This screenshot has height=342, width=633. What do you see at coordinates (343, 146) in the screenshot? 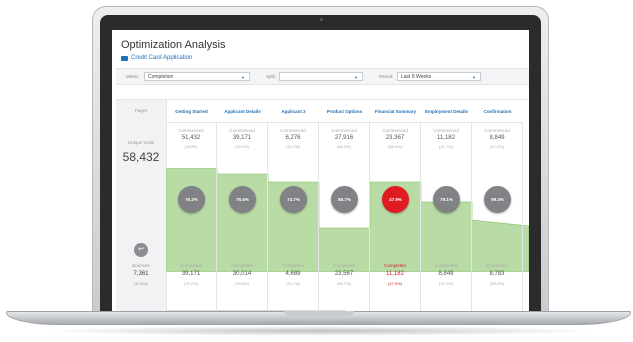
I see `commenced-percent: (54.3%)` at bounding box center [343, 146].